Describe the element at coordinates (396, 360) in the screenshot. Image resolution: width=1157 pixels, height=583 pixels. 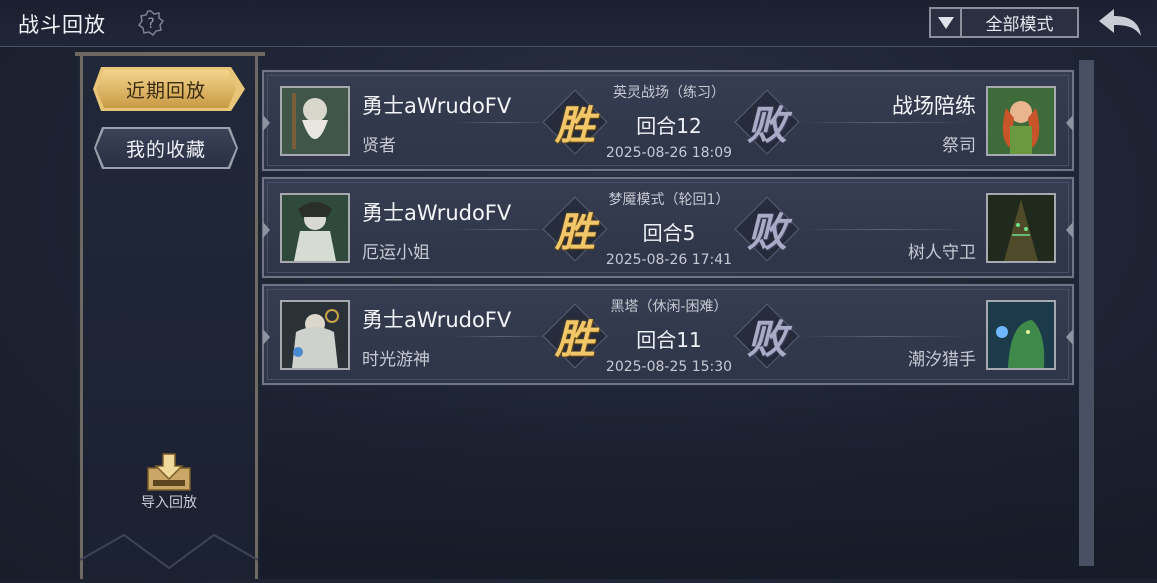
I see `player-hero: 时光游神` at that location.